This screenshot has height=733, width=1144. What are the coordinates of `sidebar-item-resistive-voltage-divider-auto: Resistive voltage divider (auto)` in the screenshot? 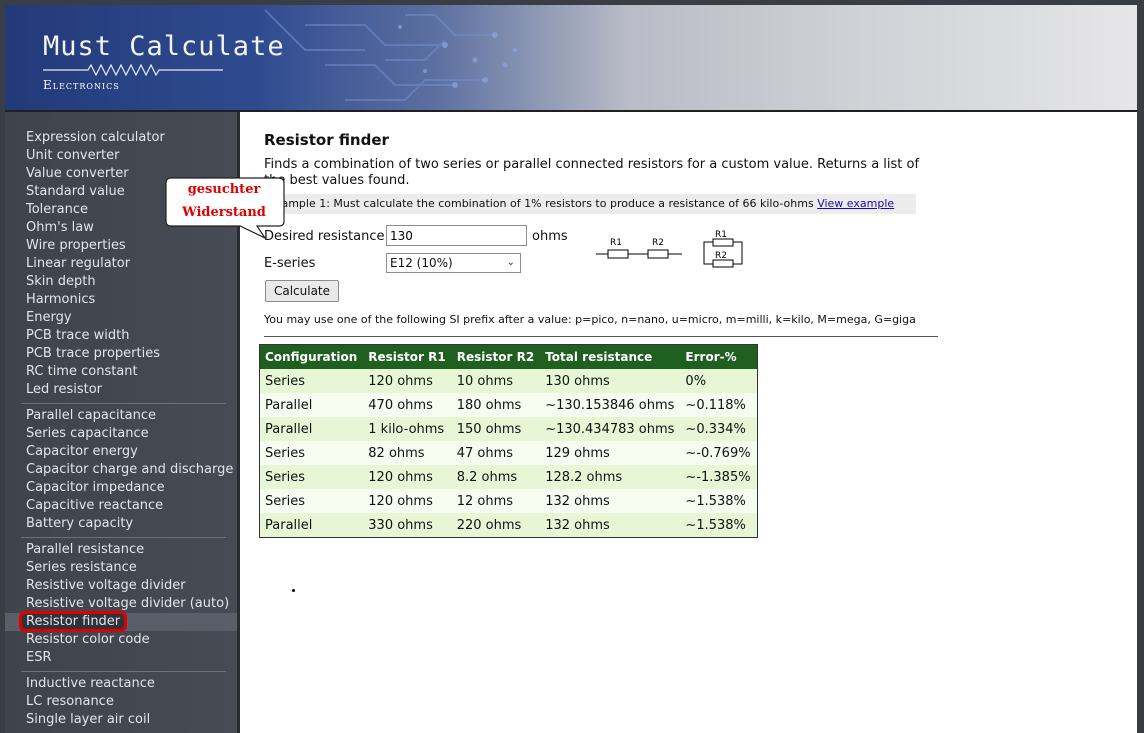 It's located at (121, 604).